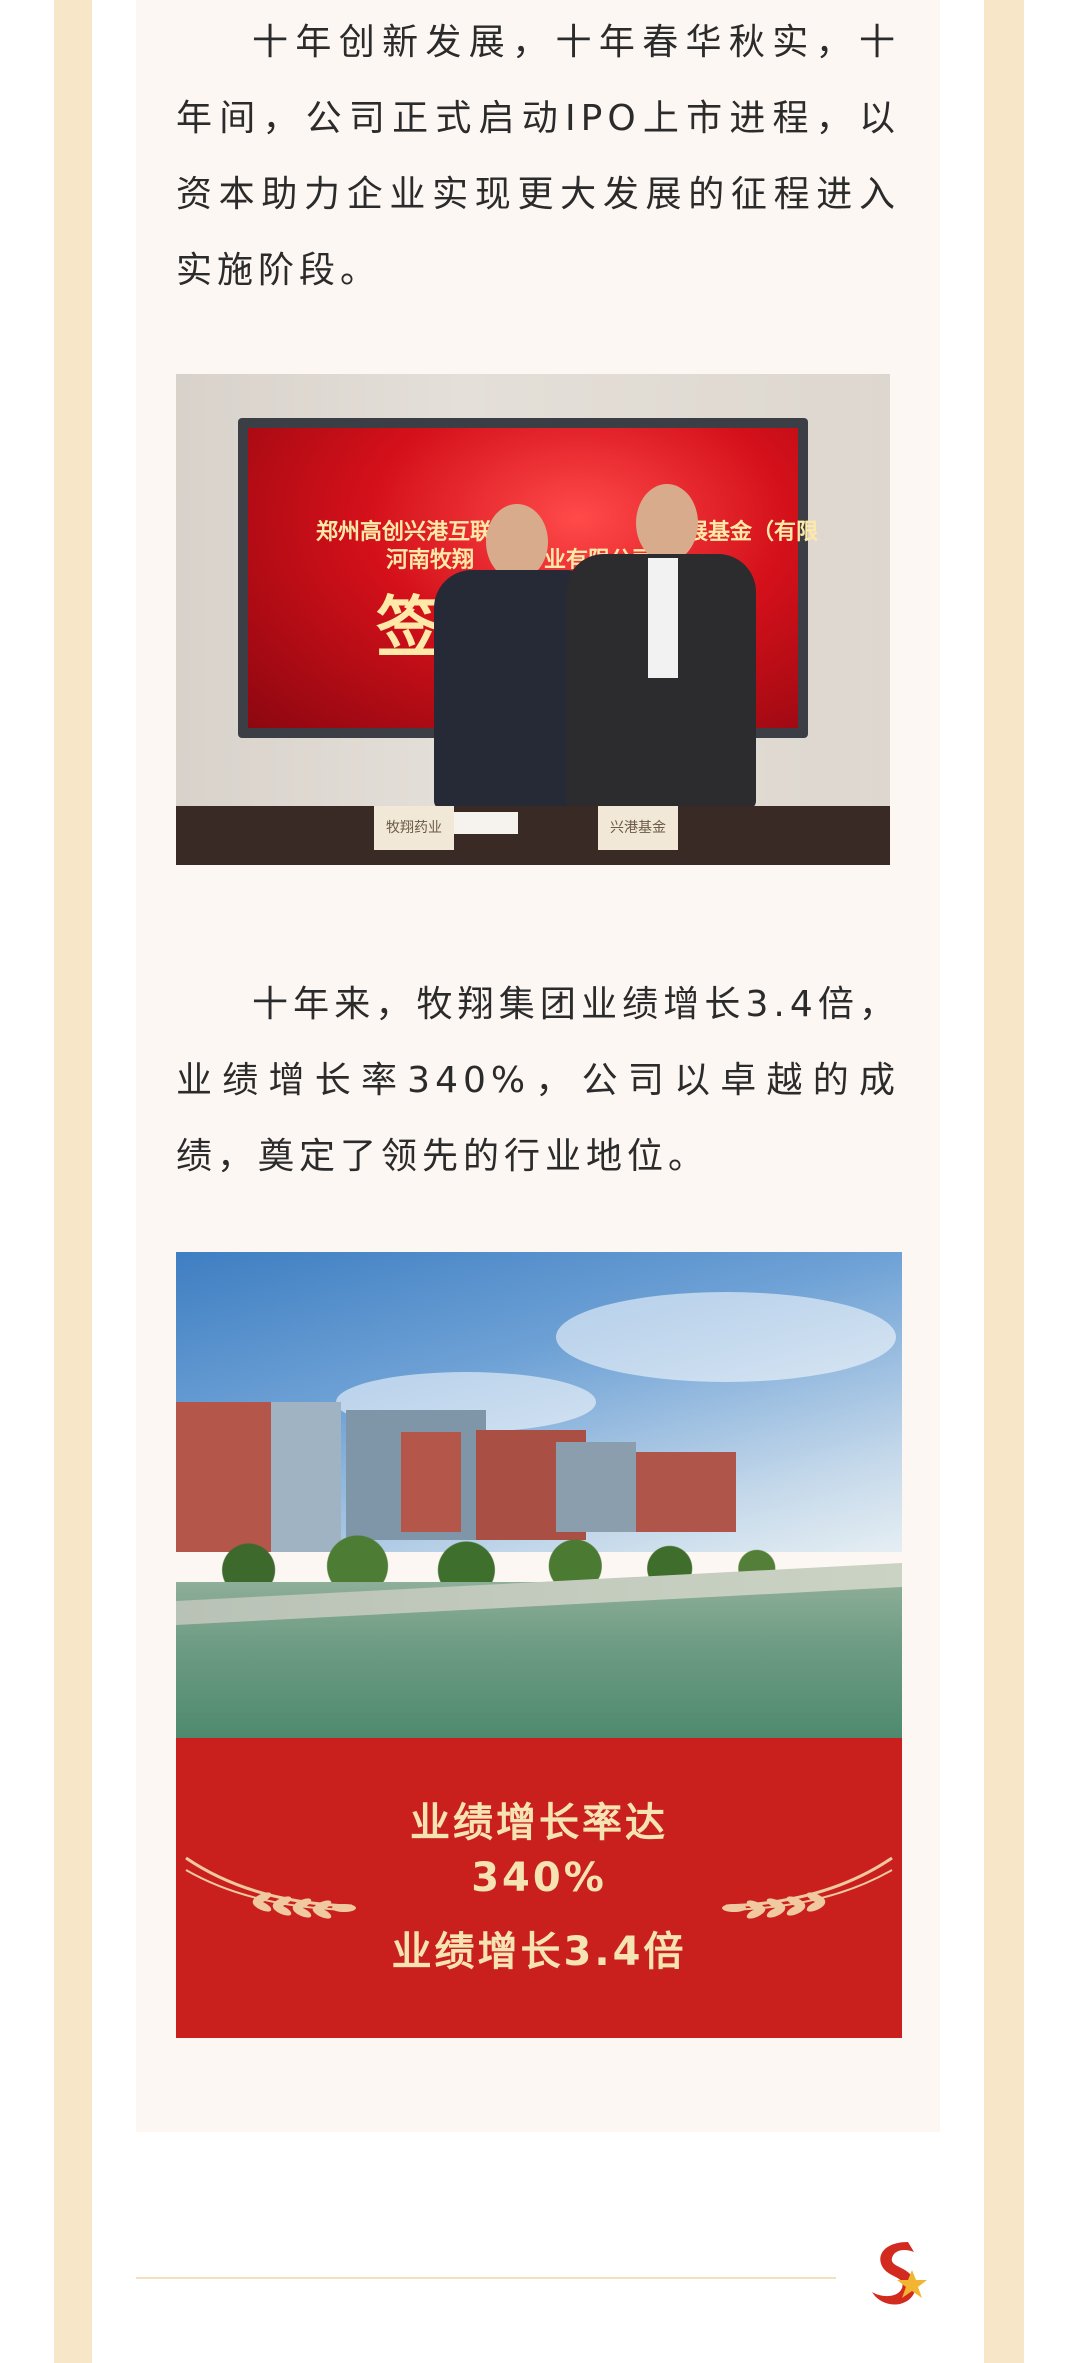  Describe the element at coordinates (414, 828) in the screenshot. I see `nameplate-left: 牧翔药业` at that location.